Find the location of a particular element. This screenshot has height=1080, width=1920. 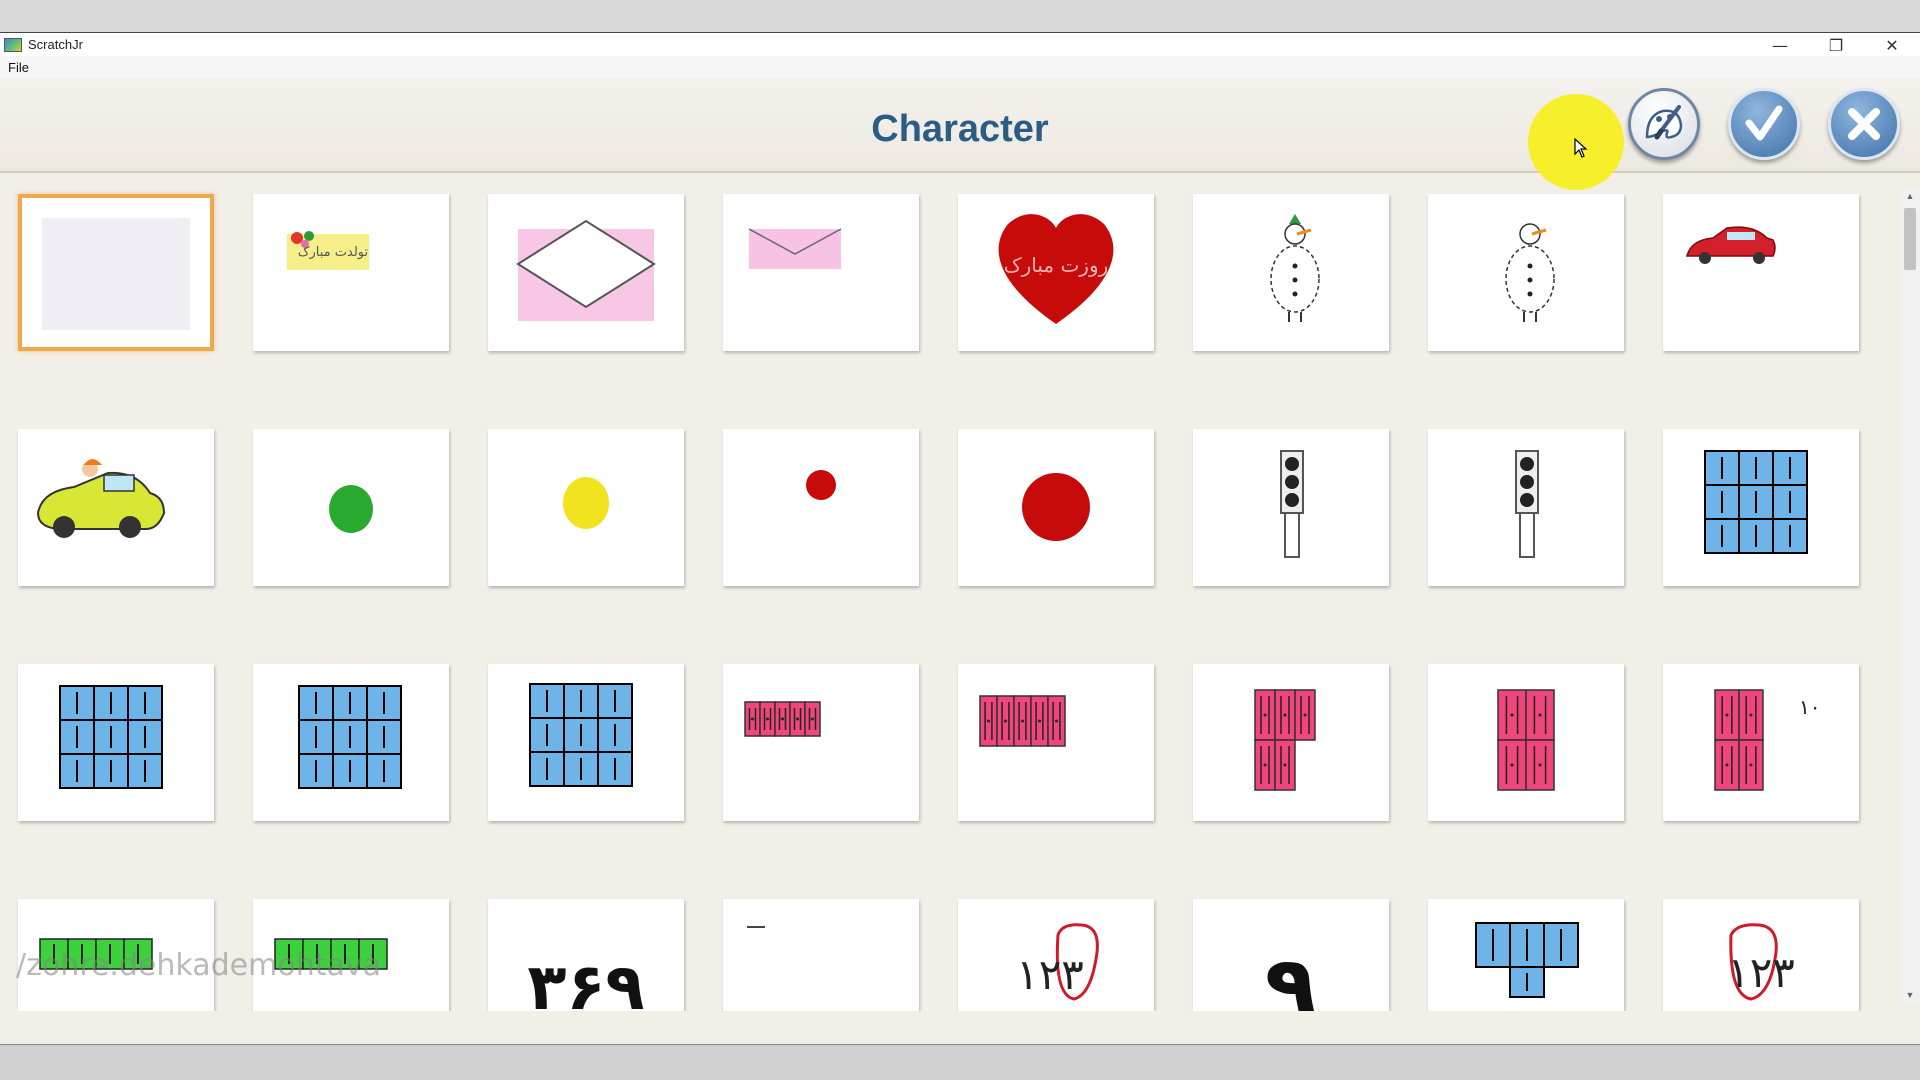

mouse-cursor-icon is located at coordinates (1581, 148).